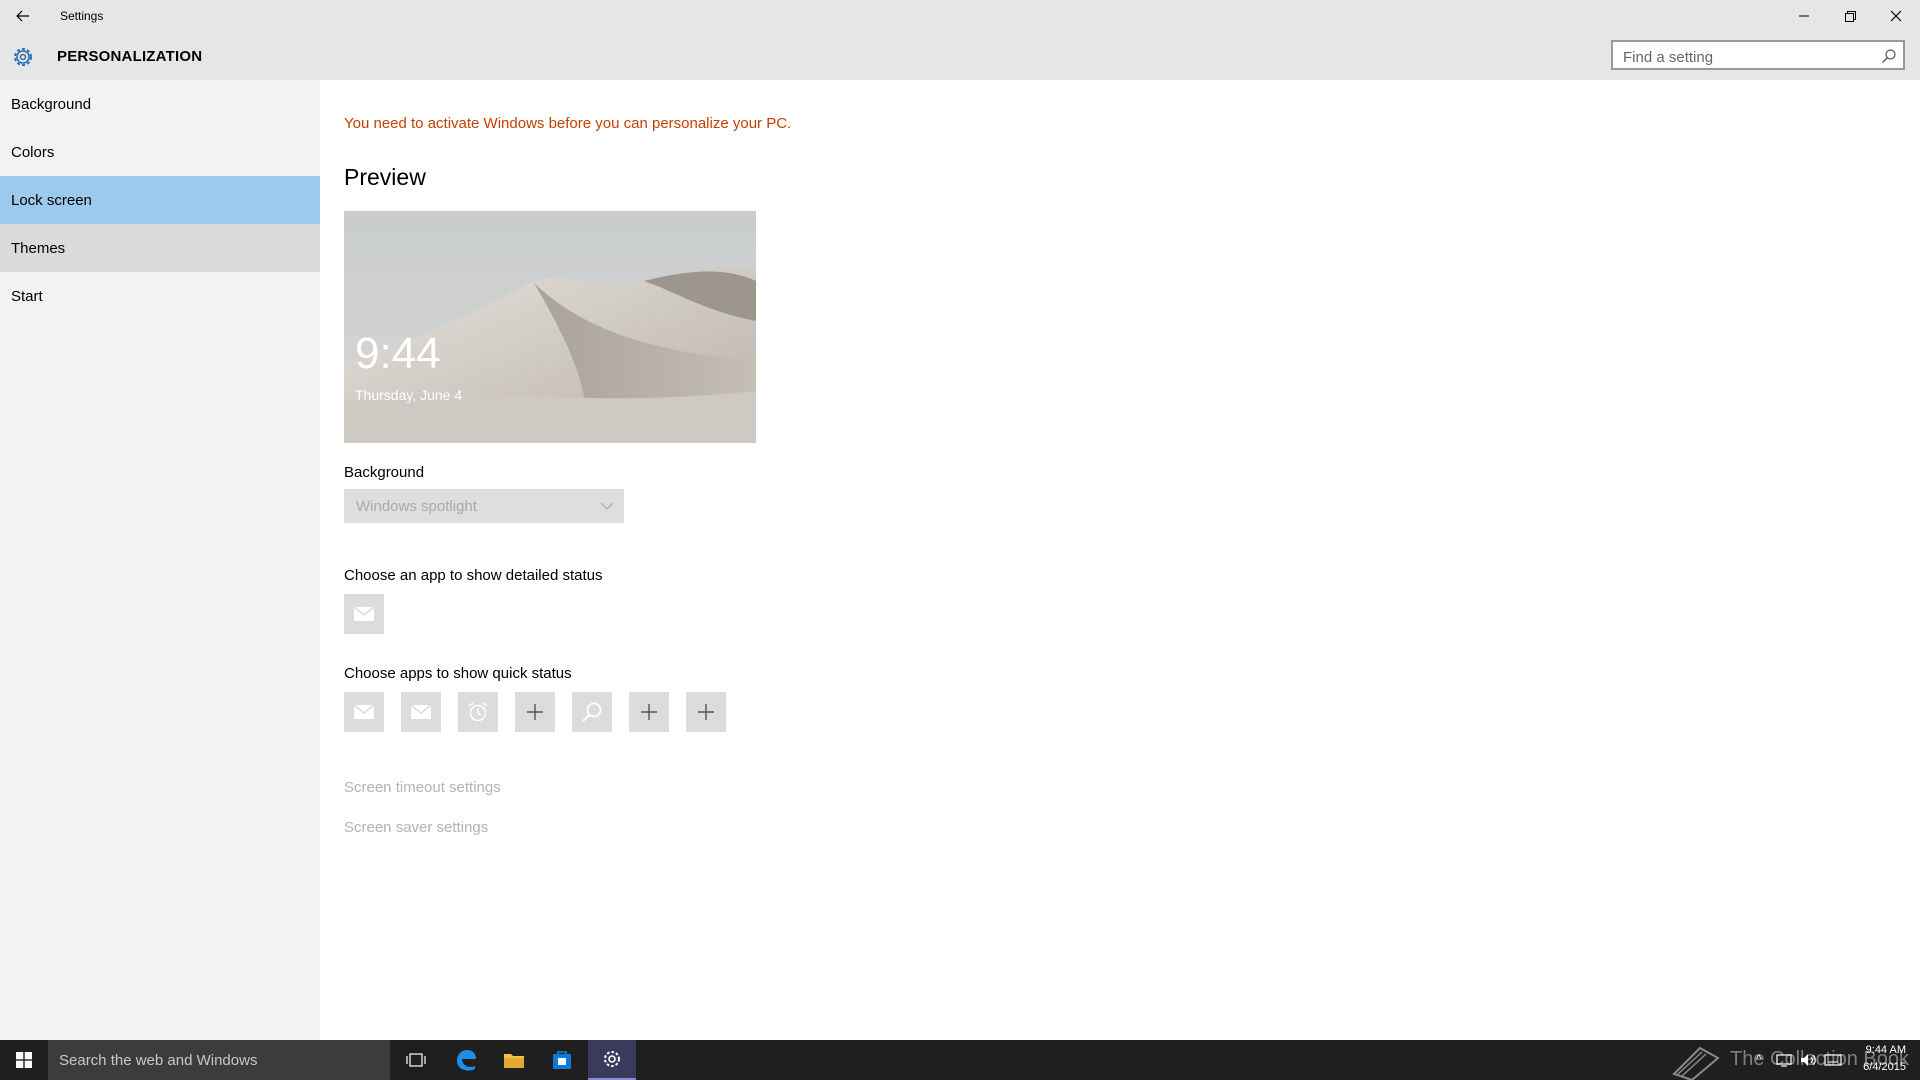 Image resolution: width=1920 pixels, height=1080 pixels. I want to click on quick-status-label: Choose apps to show quick status, so click(458, 673).